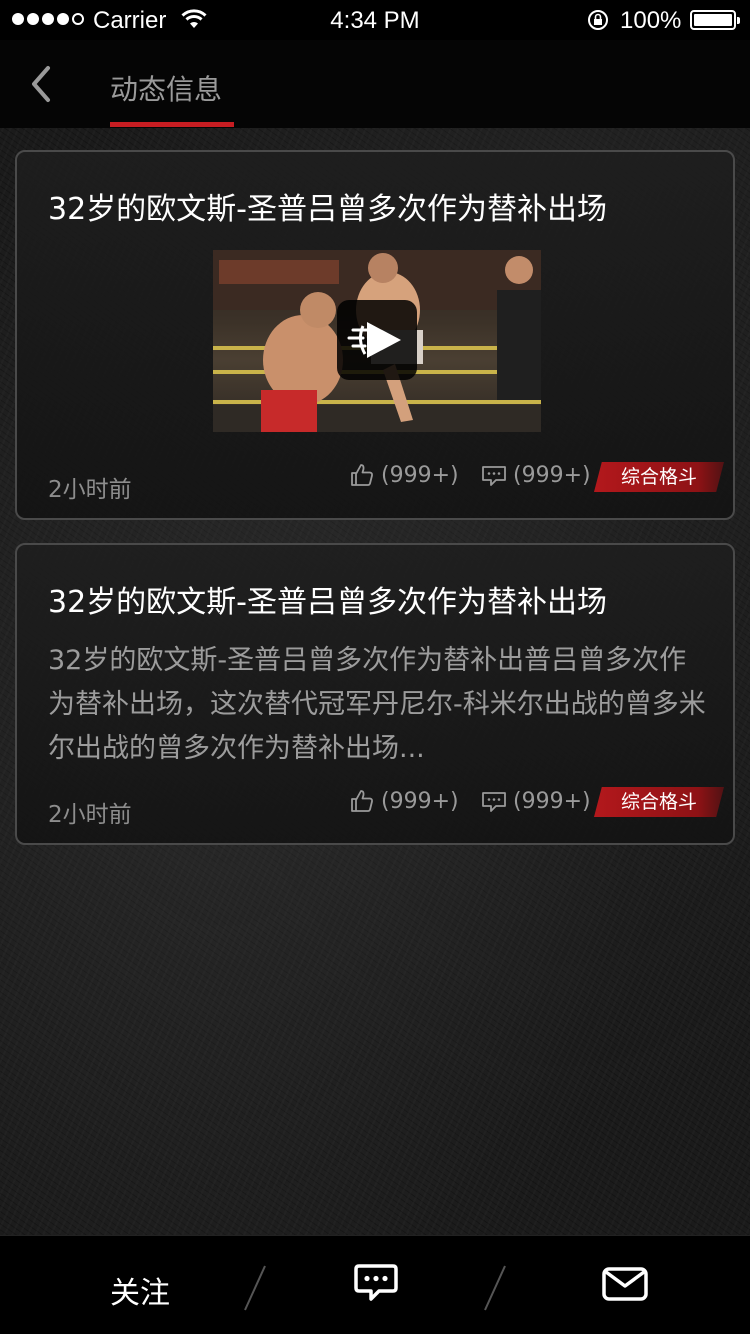 The height and width of the screenshot is (1334, 750). Describe the element at coordinates (375, 84) in the screenshot. I see `nav-bar: 动态信息` at that location.